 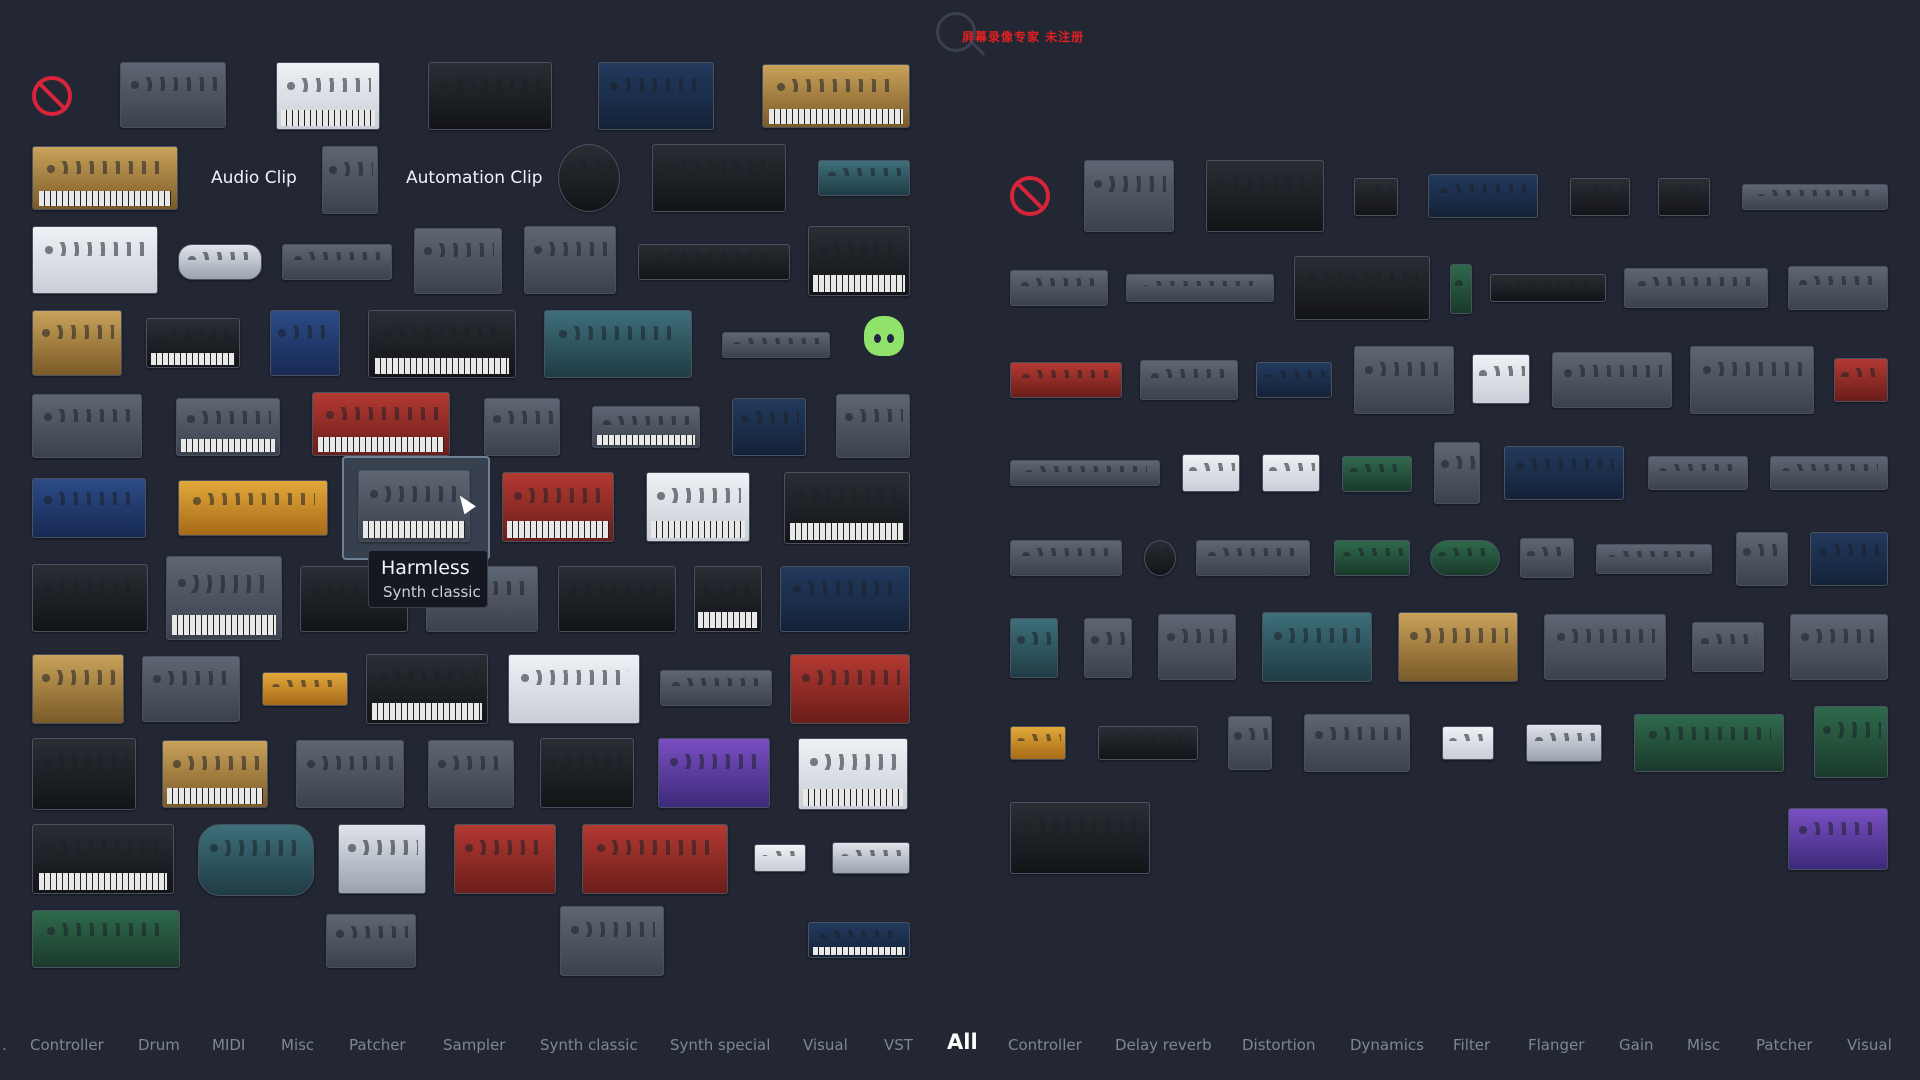 I want to click on tab-gen-synth-special: Synth special, so click(x=720, y=1045).